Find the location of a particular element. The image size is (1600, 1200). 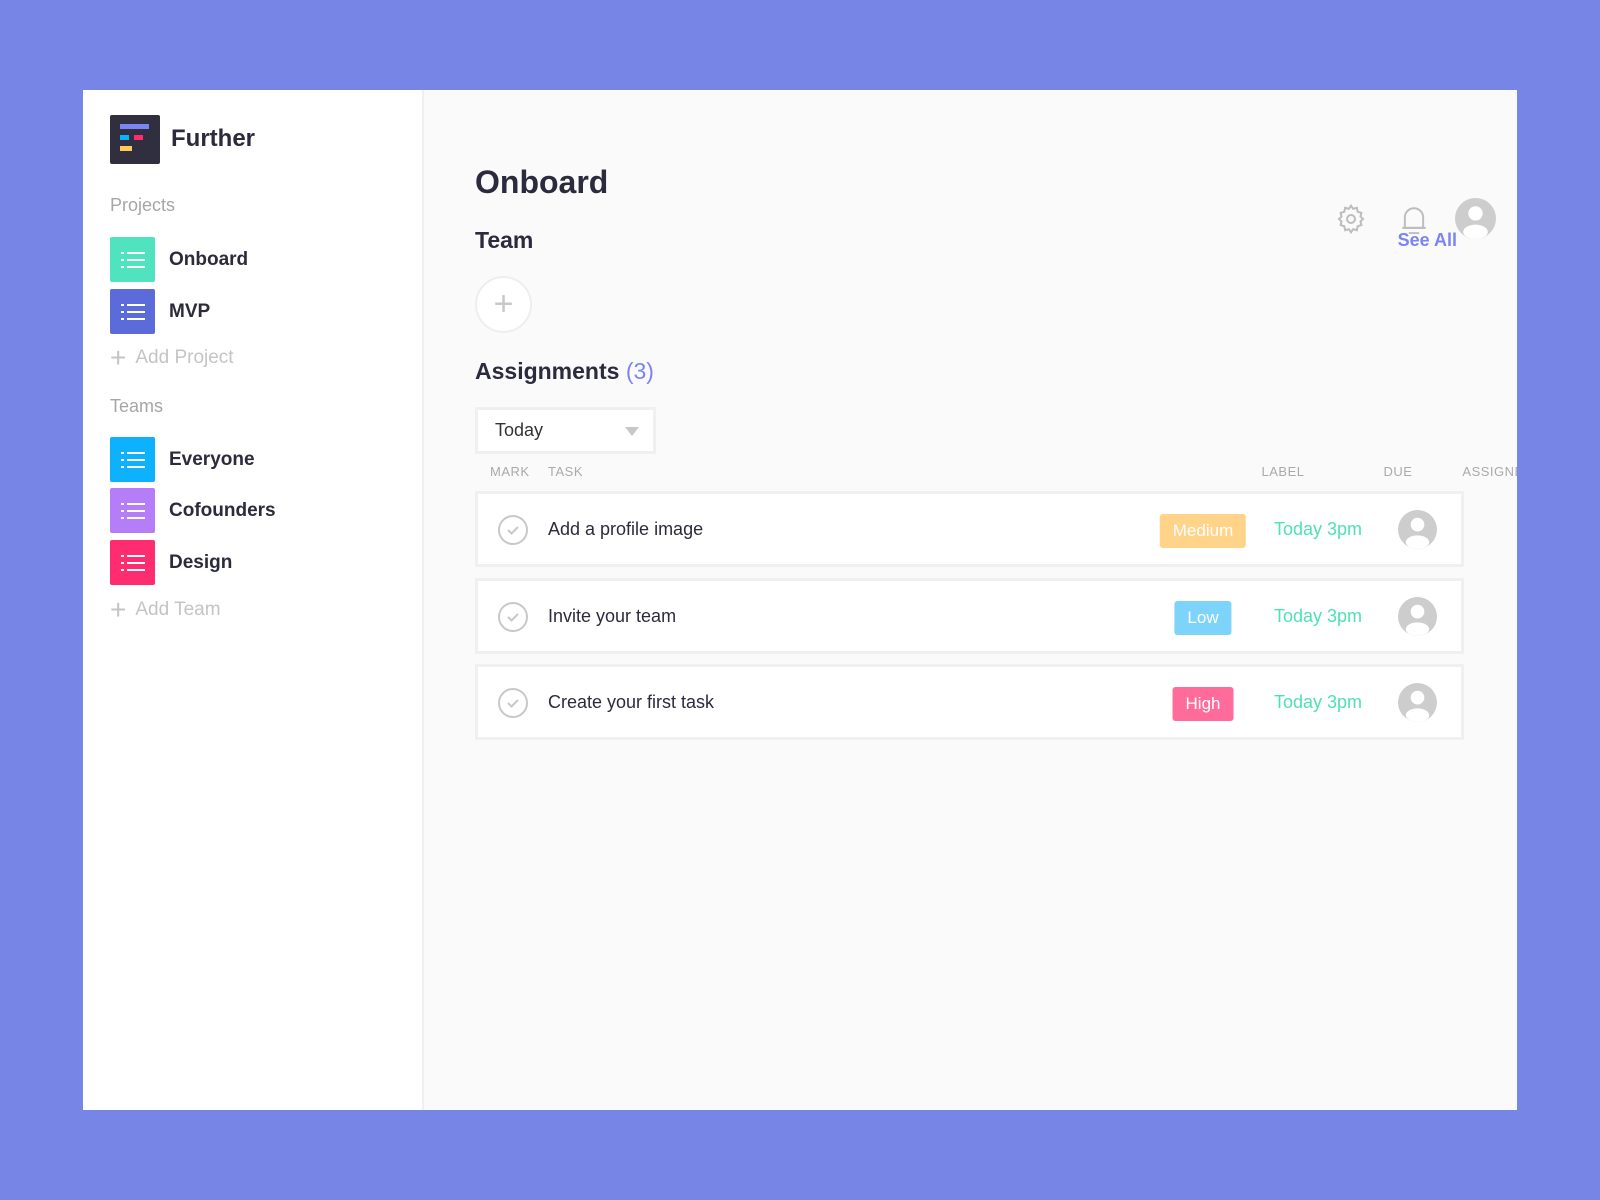

task-title: Create your first task is located at coordinates (631, 702).